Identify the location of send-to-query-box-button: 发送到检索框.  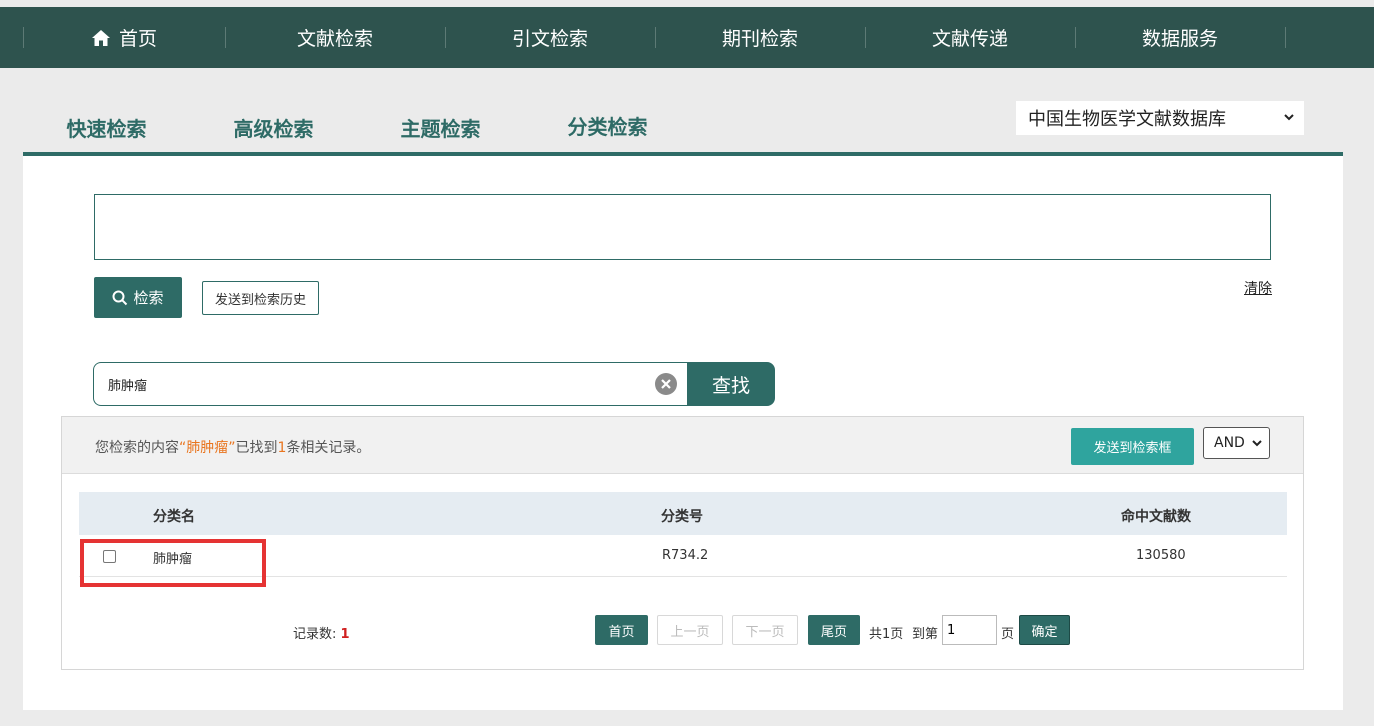
(1132, 446).